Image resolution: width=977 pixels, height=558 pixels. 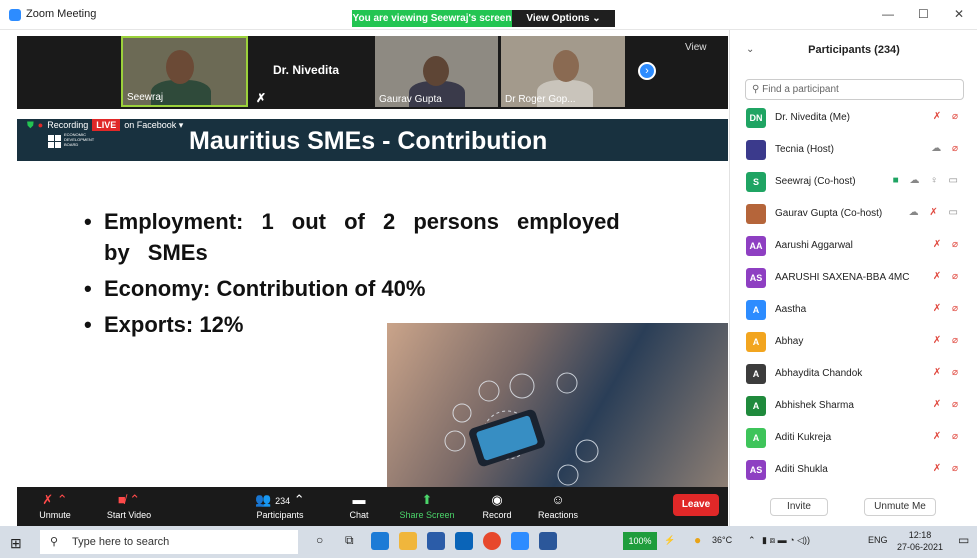 What do you see at coordinates (858, 314) in the screenshot?
I see `participant-row: A Aastha ✗ ⌀` at bounding box center [858, 314].